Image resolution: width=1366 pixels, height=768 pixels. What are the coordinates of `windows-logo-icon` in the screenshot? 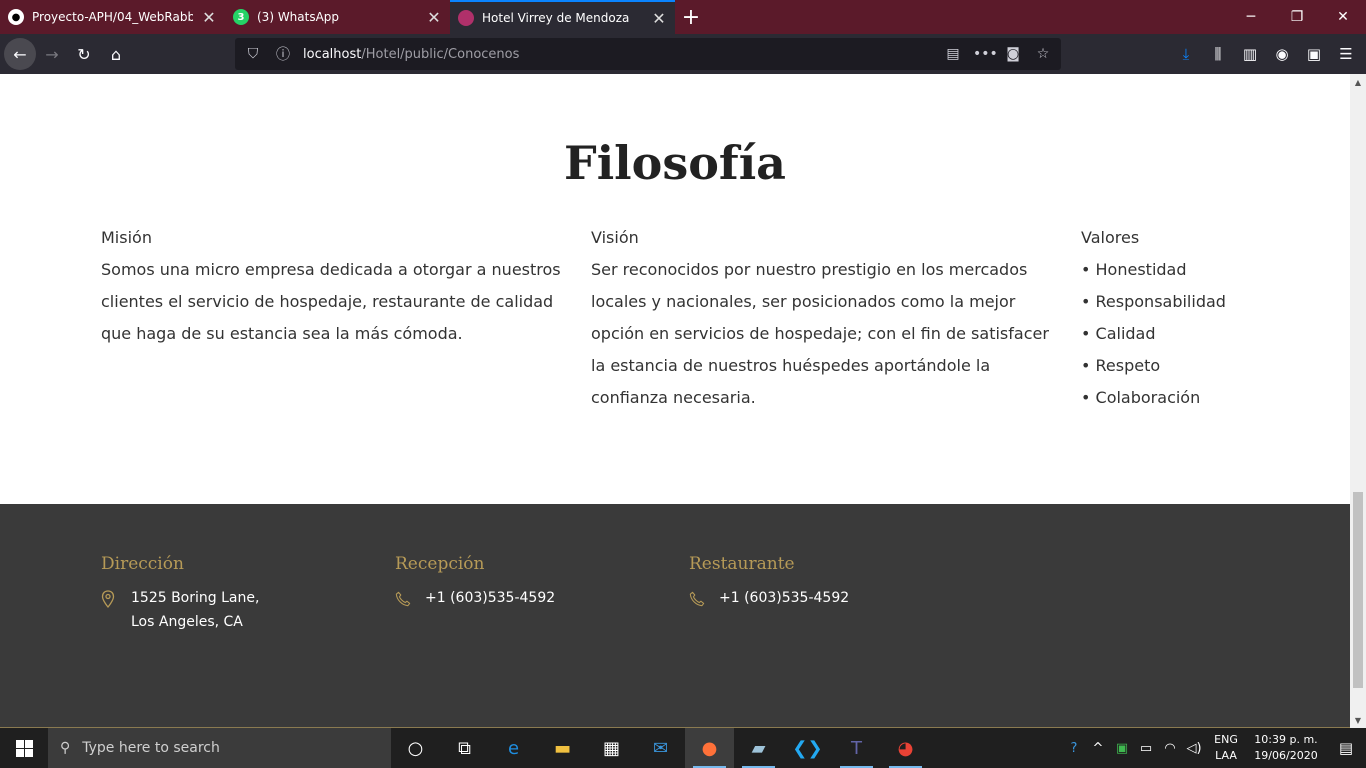 It's located at (24, 748).